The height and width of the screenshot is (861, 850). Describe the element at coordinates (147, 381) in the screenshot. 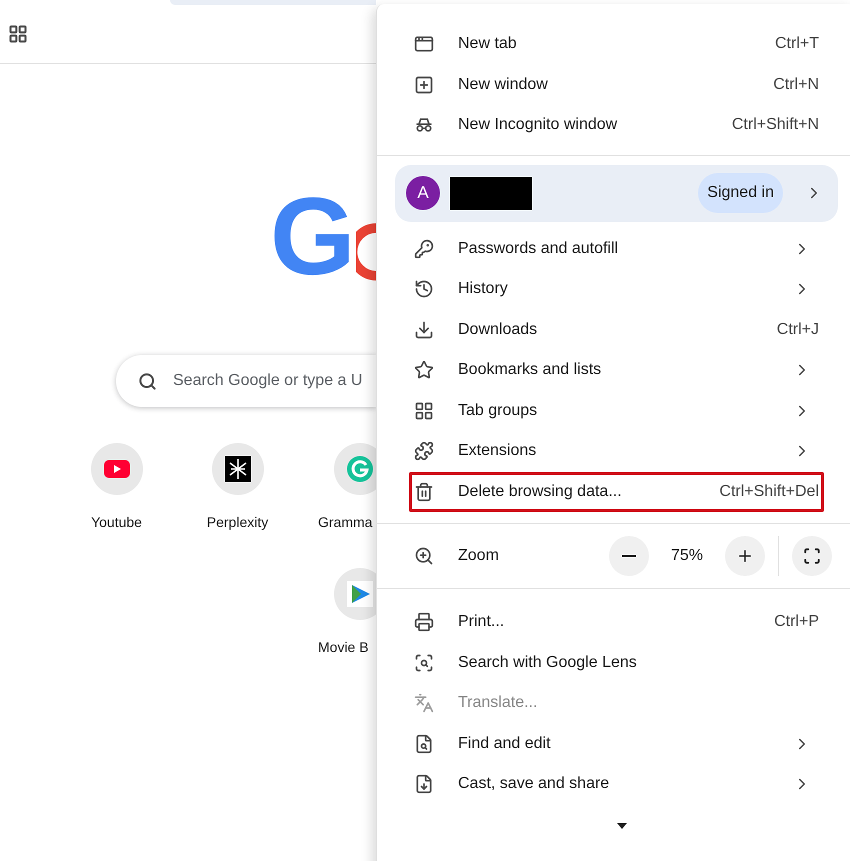

I see `search-icon` at that location.